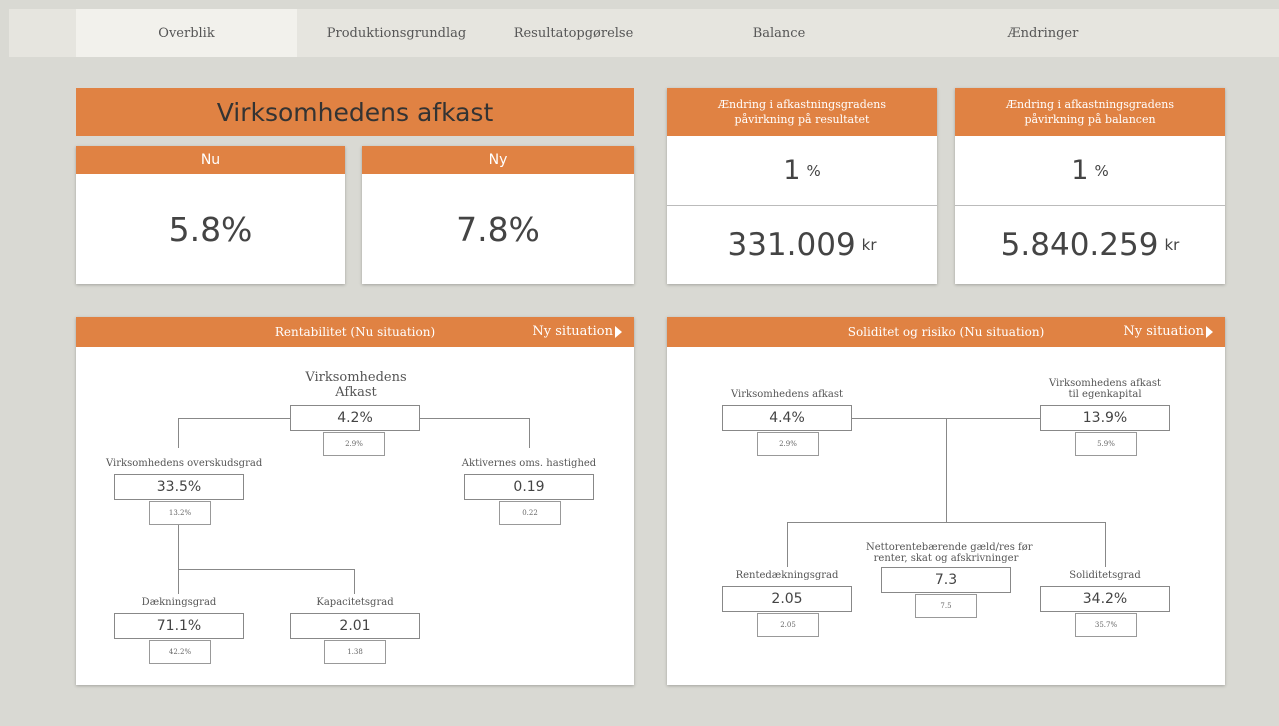 This screenshot has height=726, width=1279. I want to click on sol-afkast-label: Virksomhedens afkast, so click(787, 394).